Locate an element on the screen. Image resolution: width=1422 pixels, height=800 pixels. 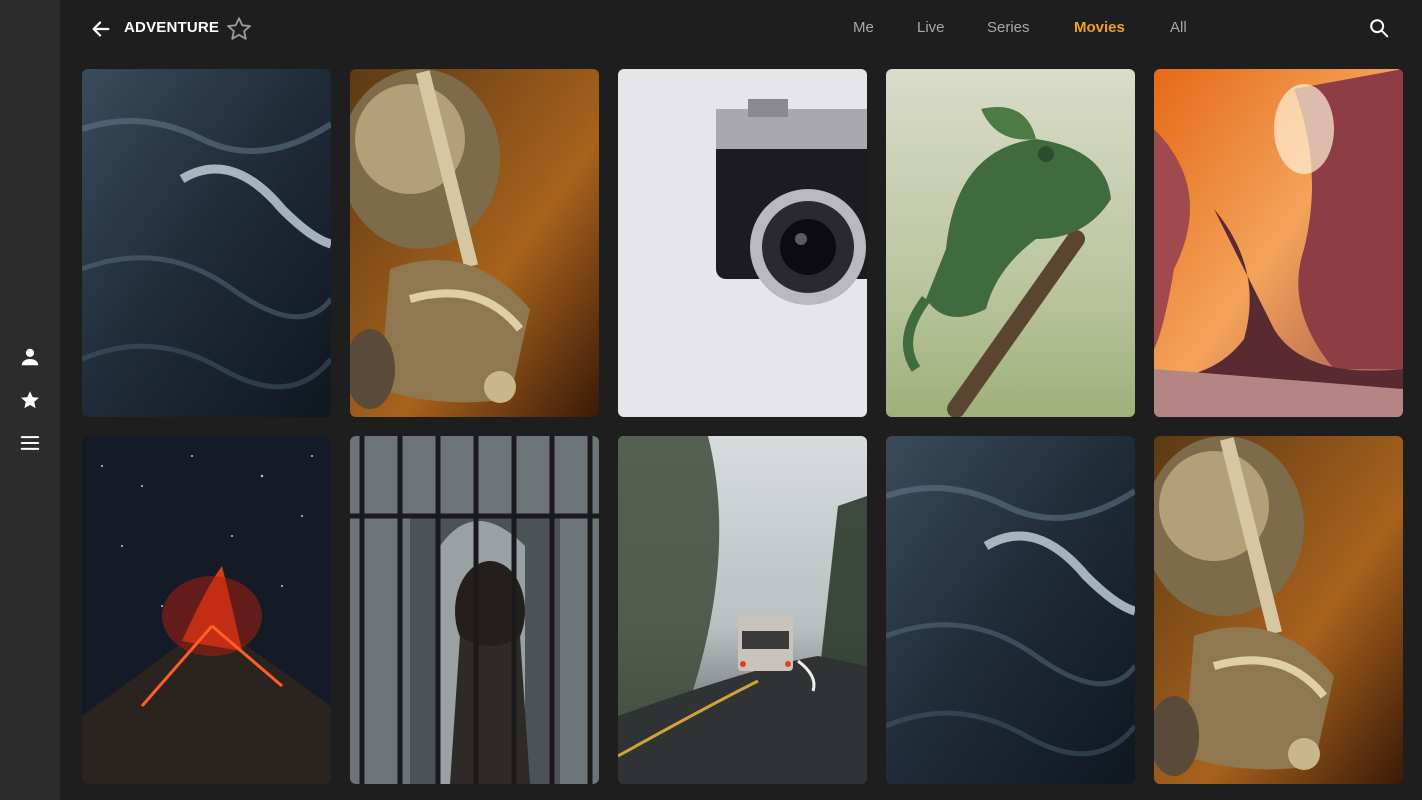
van-on-foggy-road-thumbnail is located at coordinates (742, 610).